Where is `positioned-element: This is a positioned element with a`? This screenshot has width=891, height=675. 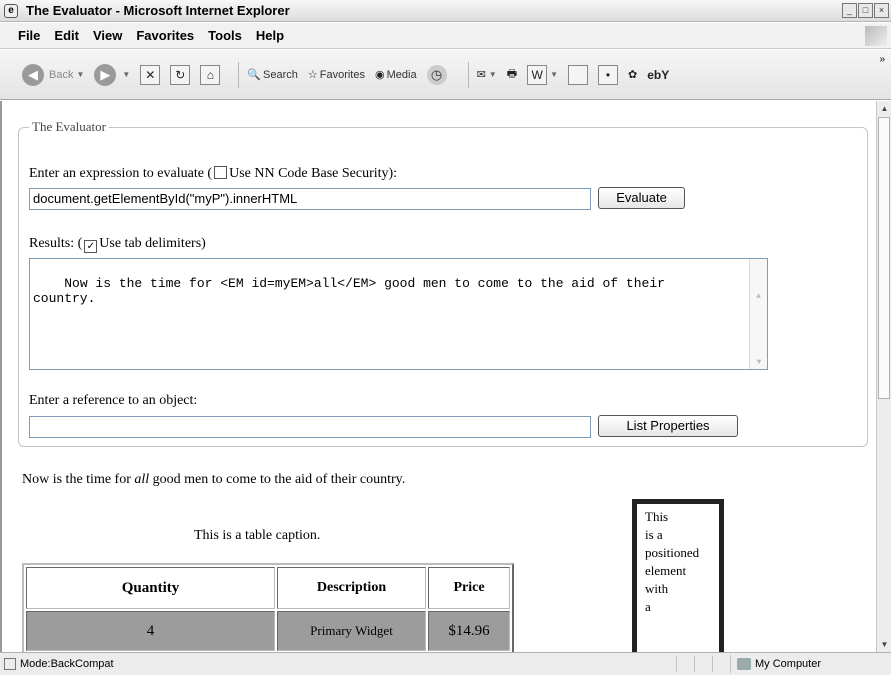 positioned-element: This is a positioned element with a is located at coordinates (678, 575).